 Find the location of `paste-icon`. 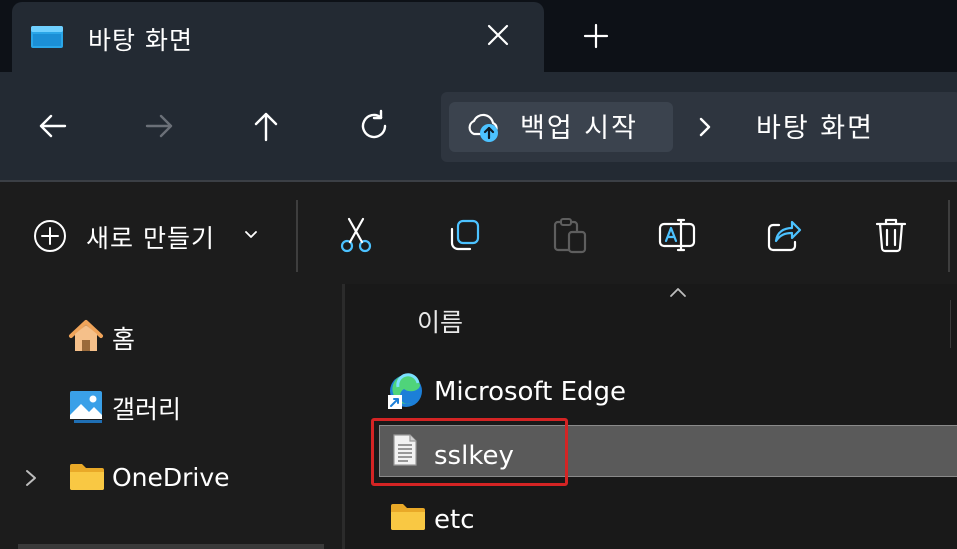

paste-icon is located at coordinates (570, 235).